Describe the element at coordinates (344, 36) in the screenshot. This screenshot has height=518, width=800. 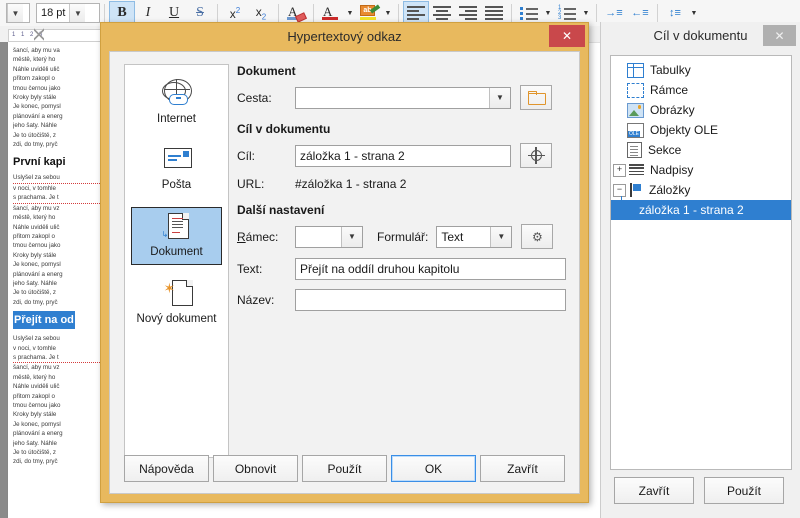
I see `dialog-title-bar: Hypertextový odkaz ✕` at that location.